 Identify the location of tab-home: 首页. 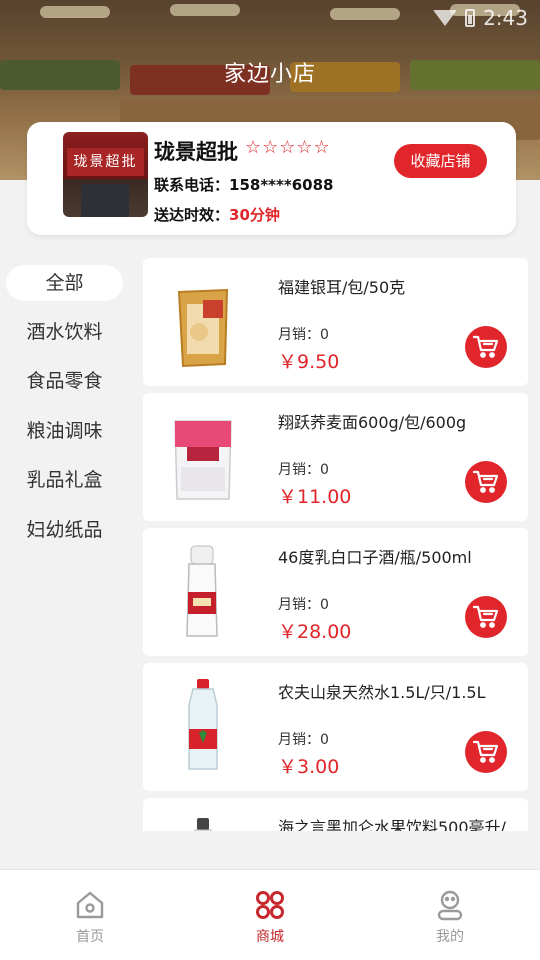
(90, 917).